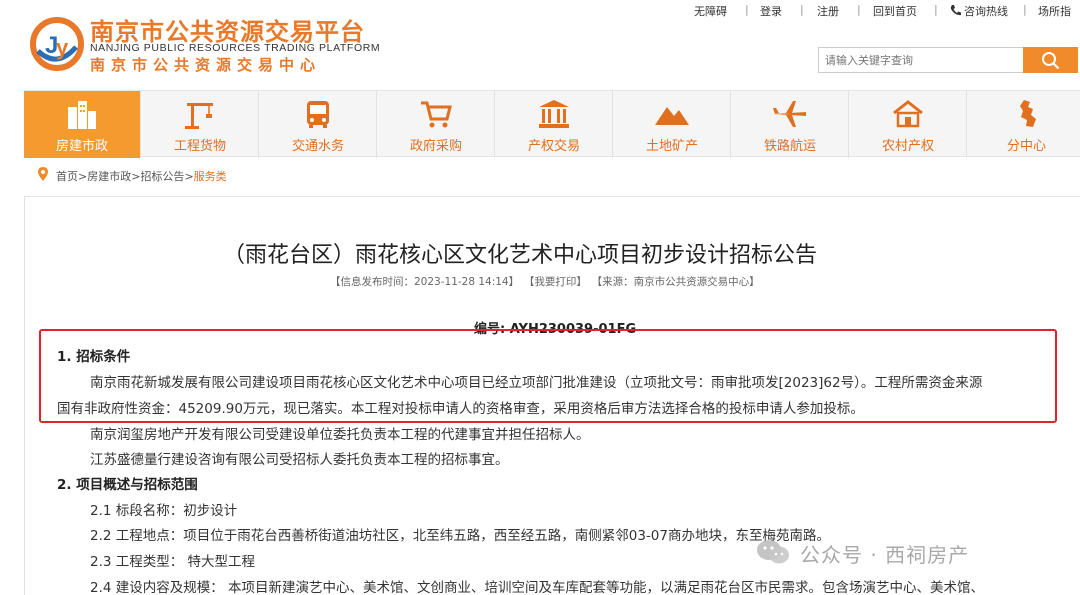  I want to click on home-link: 回到首页, so click(895, 11).